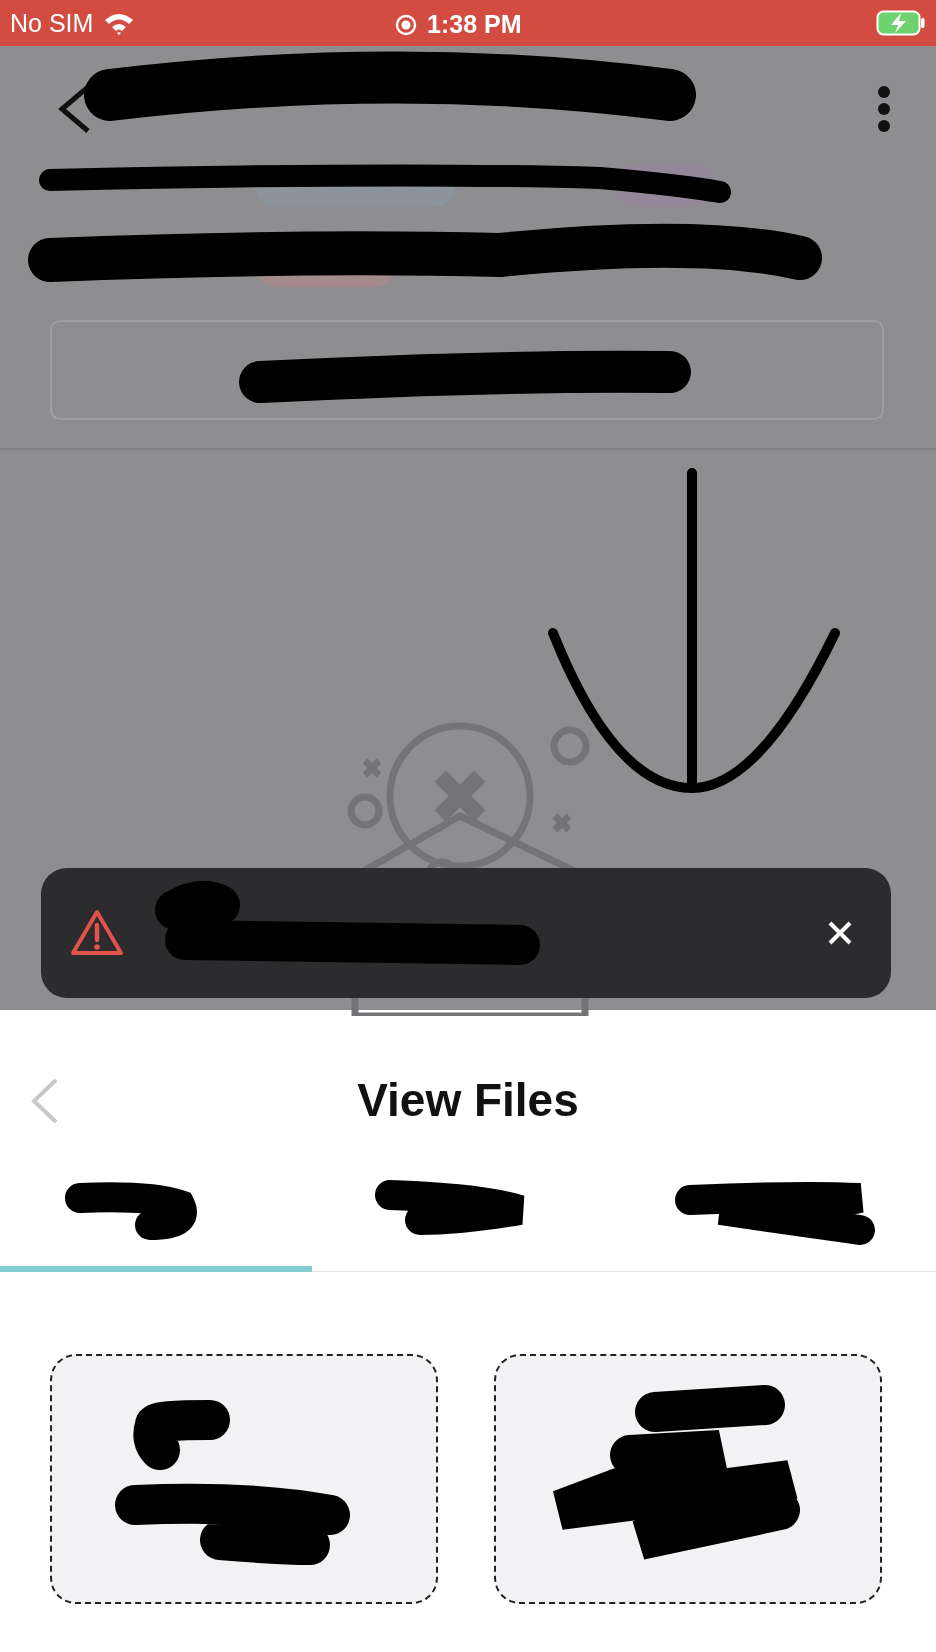 The image size is (936, 1652). I want to click on close-icon, so click(840, 933).